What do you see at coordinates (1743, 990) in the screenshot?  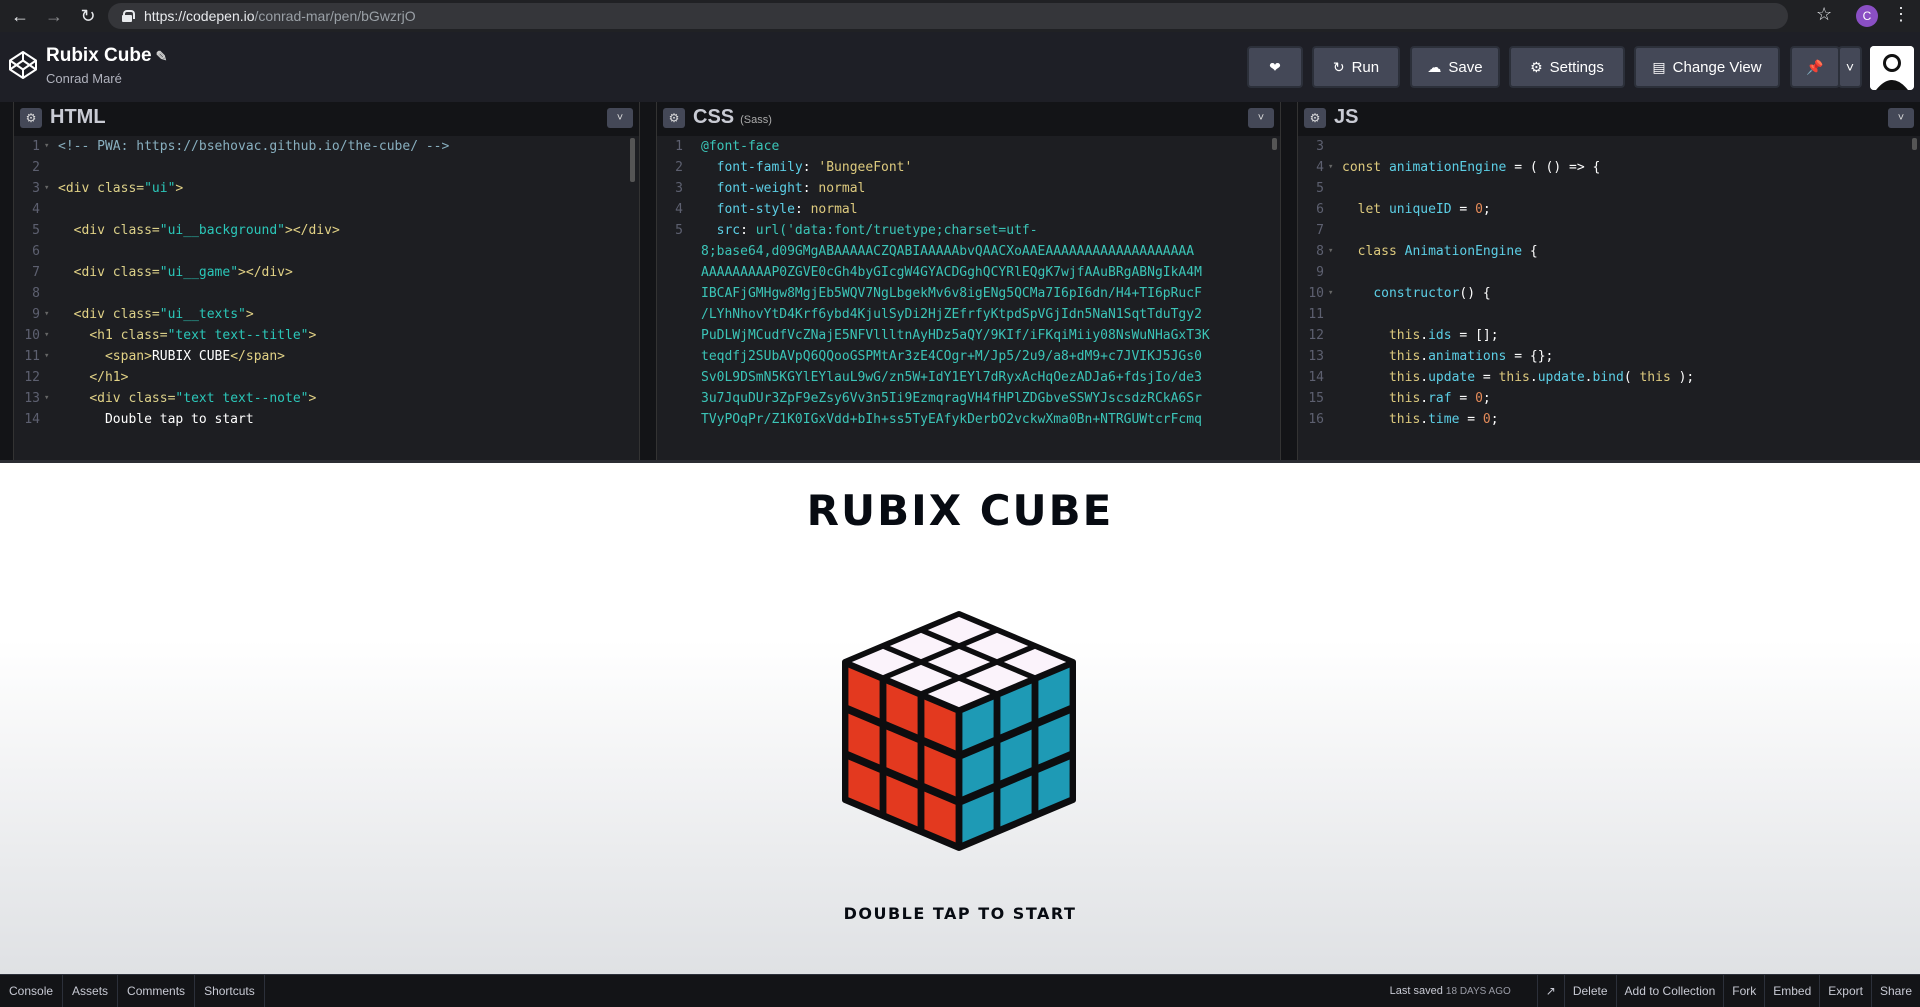 I see `footer-fork-button: Fork` at bounding box center [1743, 990].